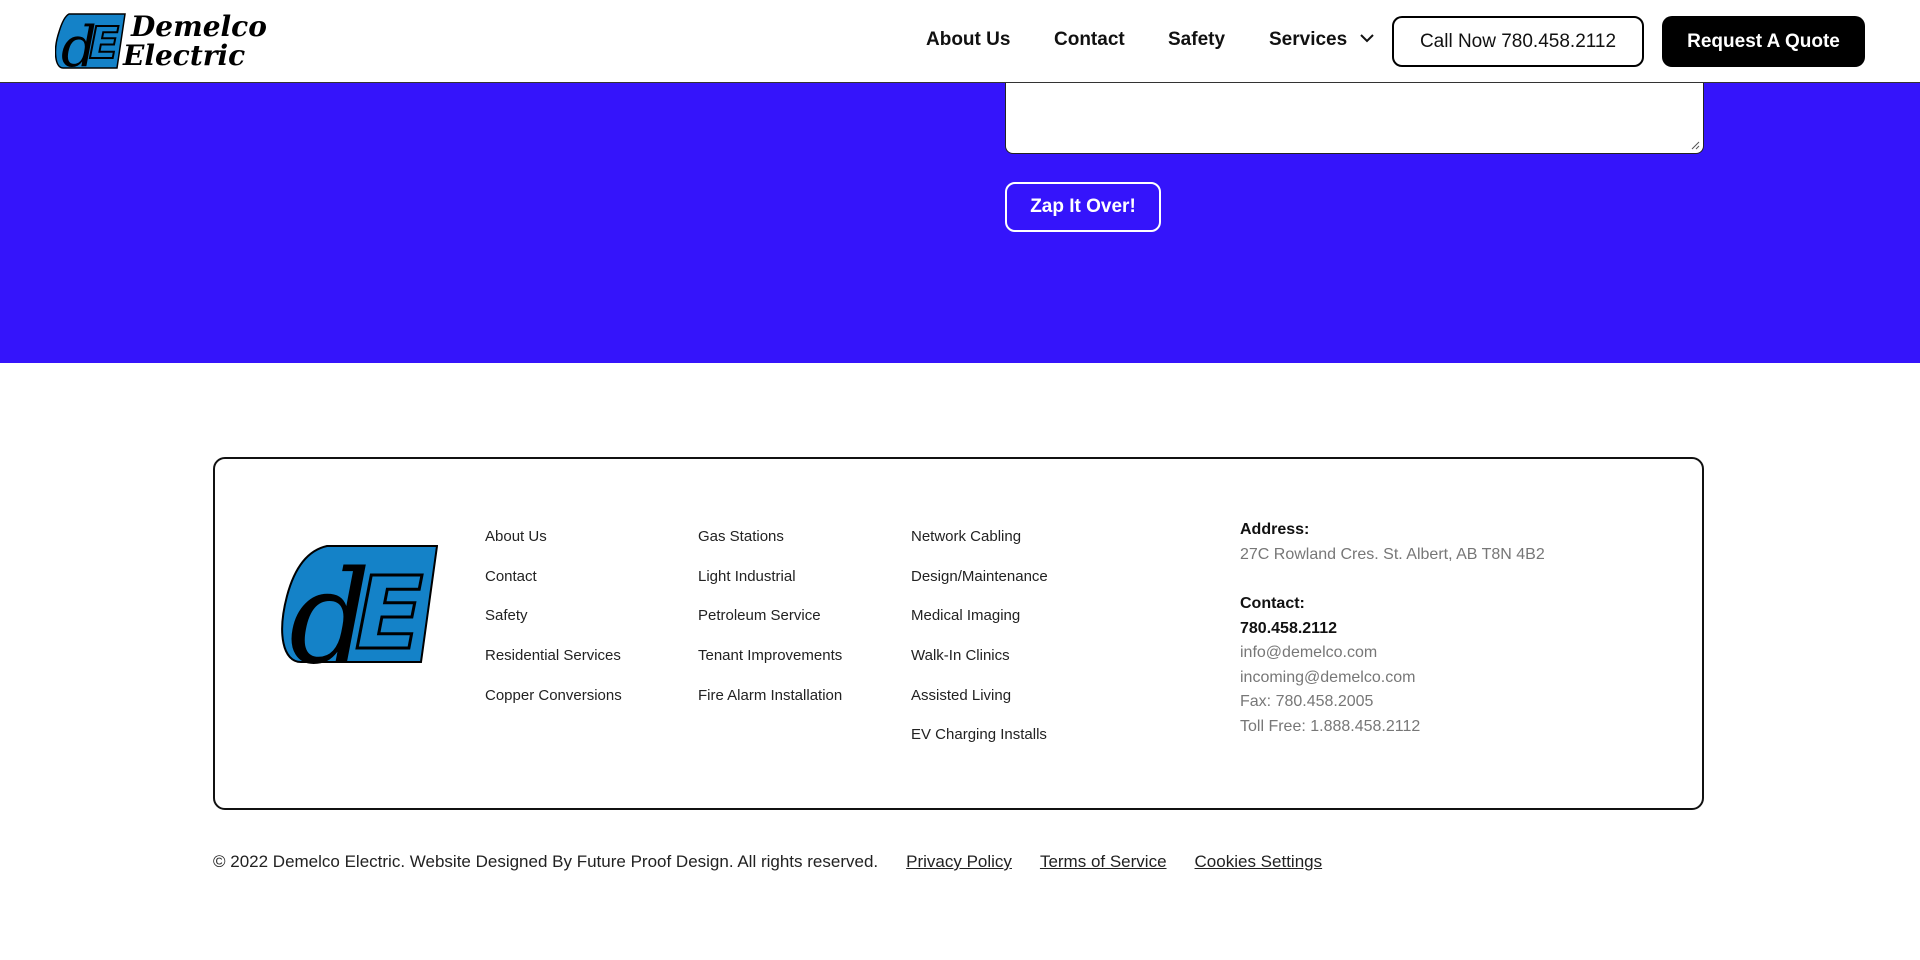 The width and height of the screenshot is (1920, 960). I want to click on footer-link-petroleum-service: Petroleum Service, so click(770, 627).